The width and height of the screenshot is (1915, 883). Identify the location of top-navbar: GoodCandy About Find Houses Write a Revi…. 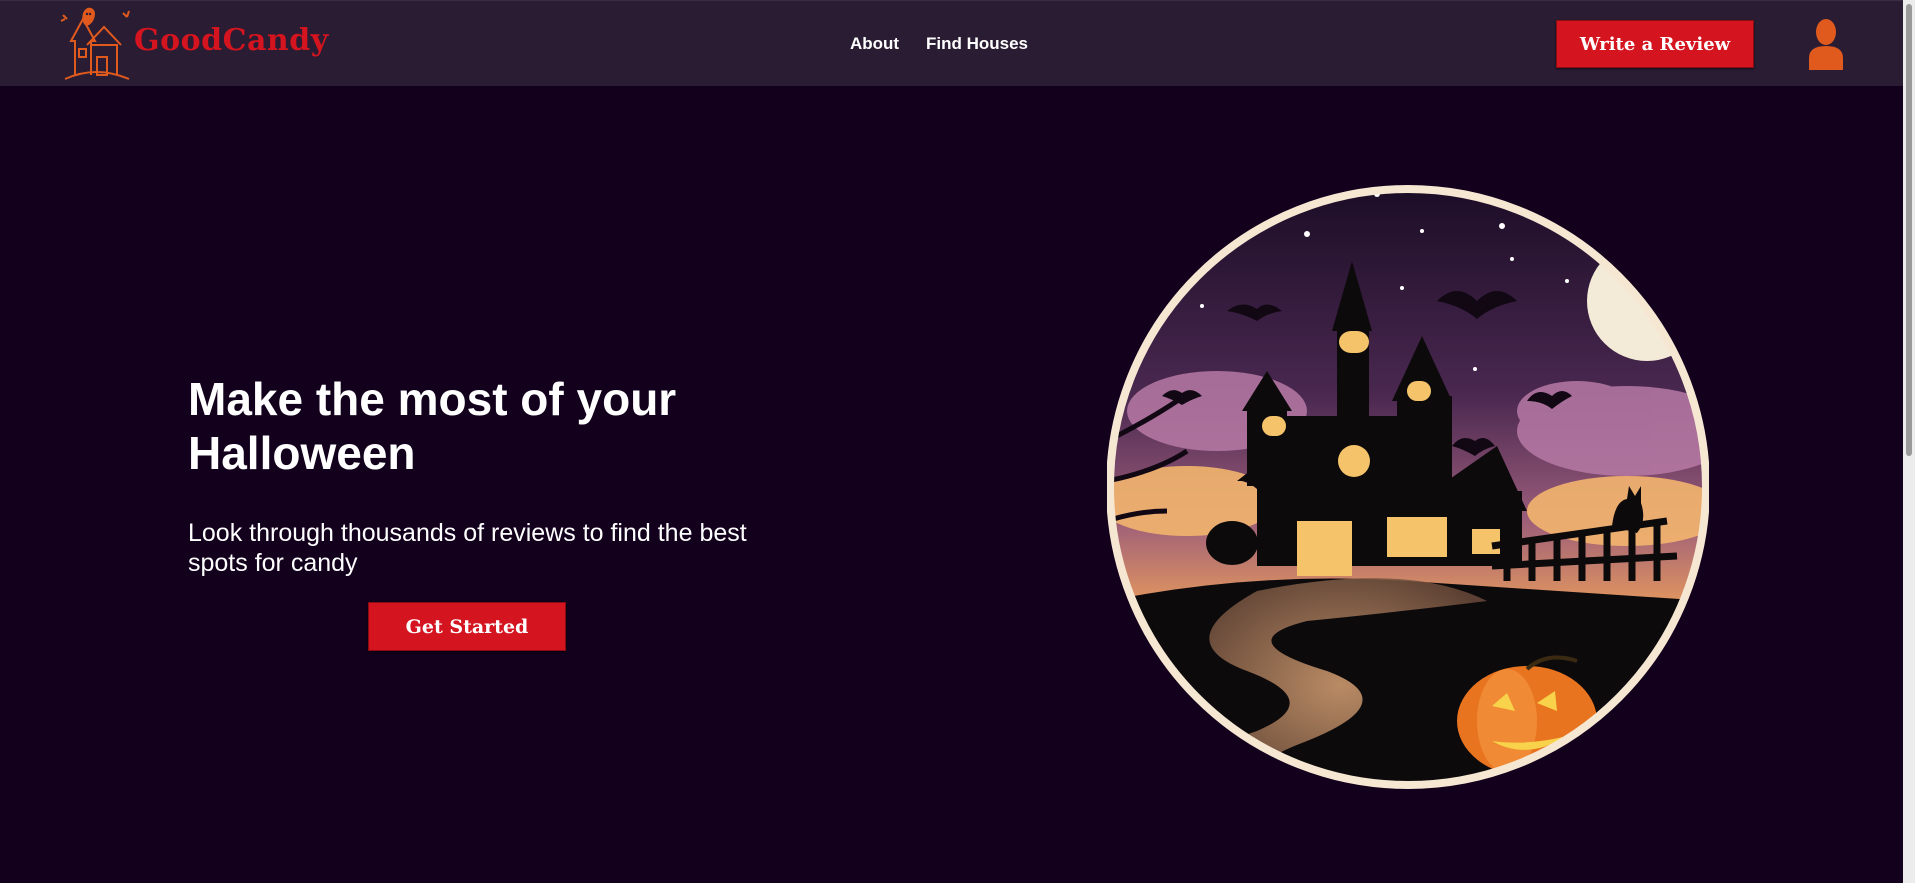
(951, 43).